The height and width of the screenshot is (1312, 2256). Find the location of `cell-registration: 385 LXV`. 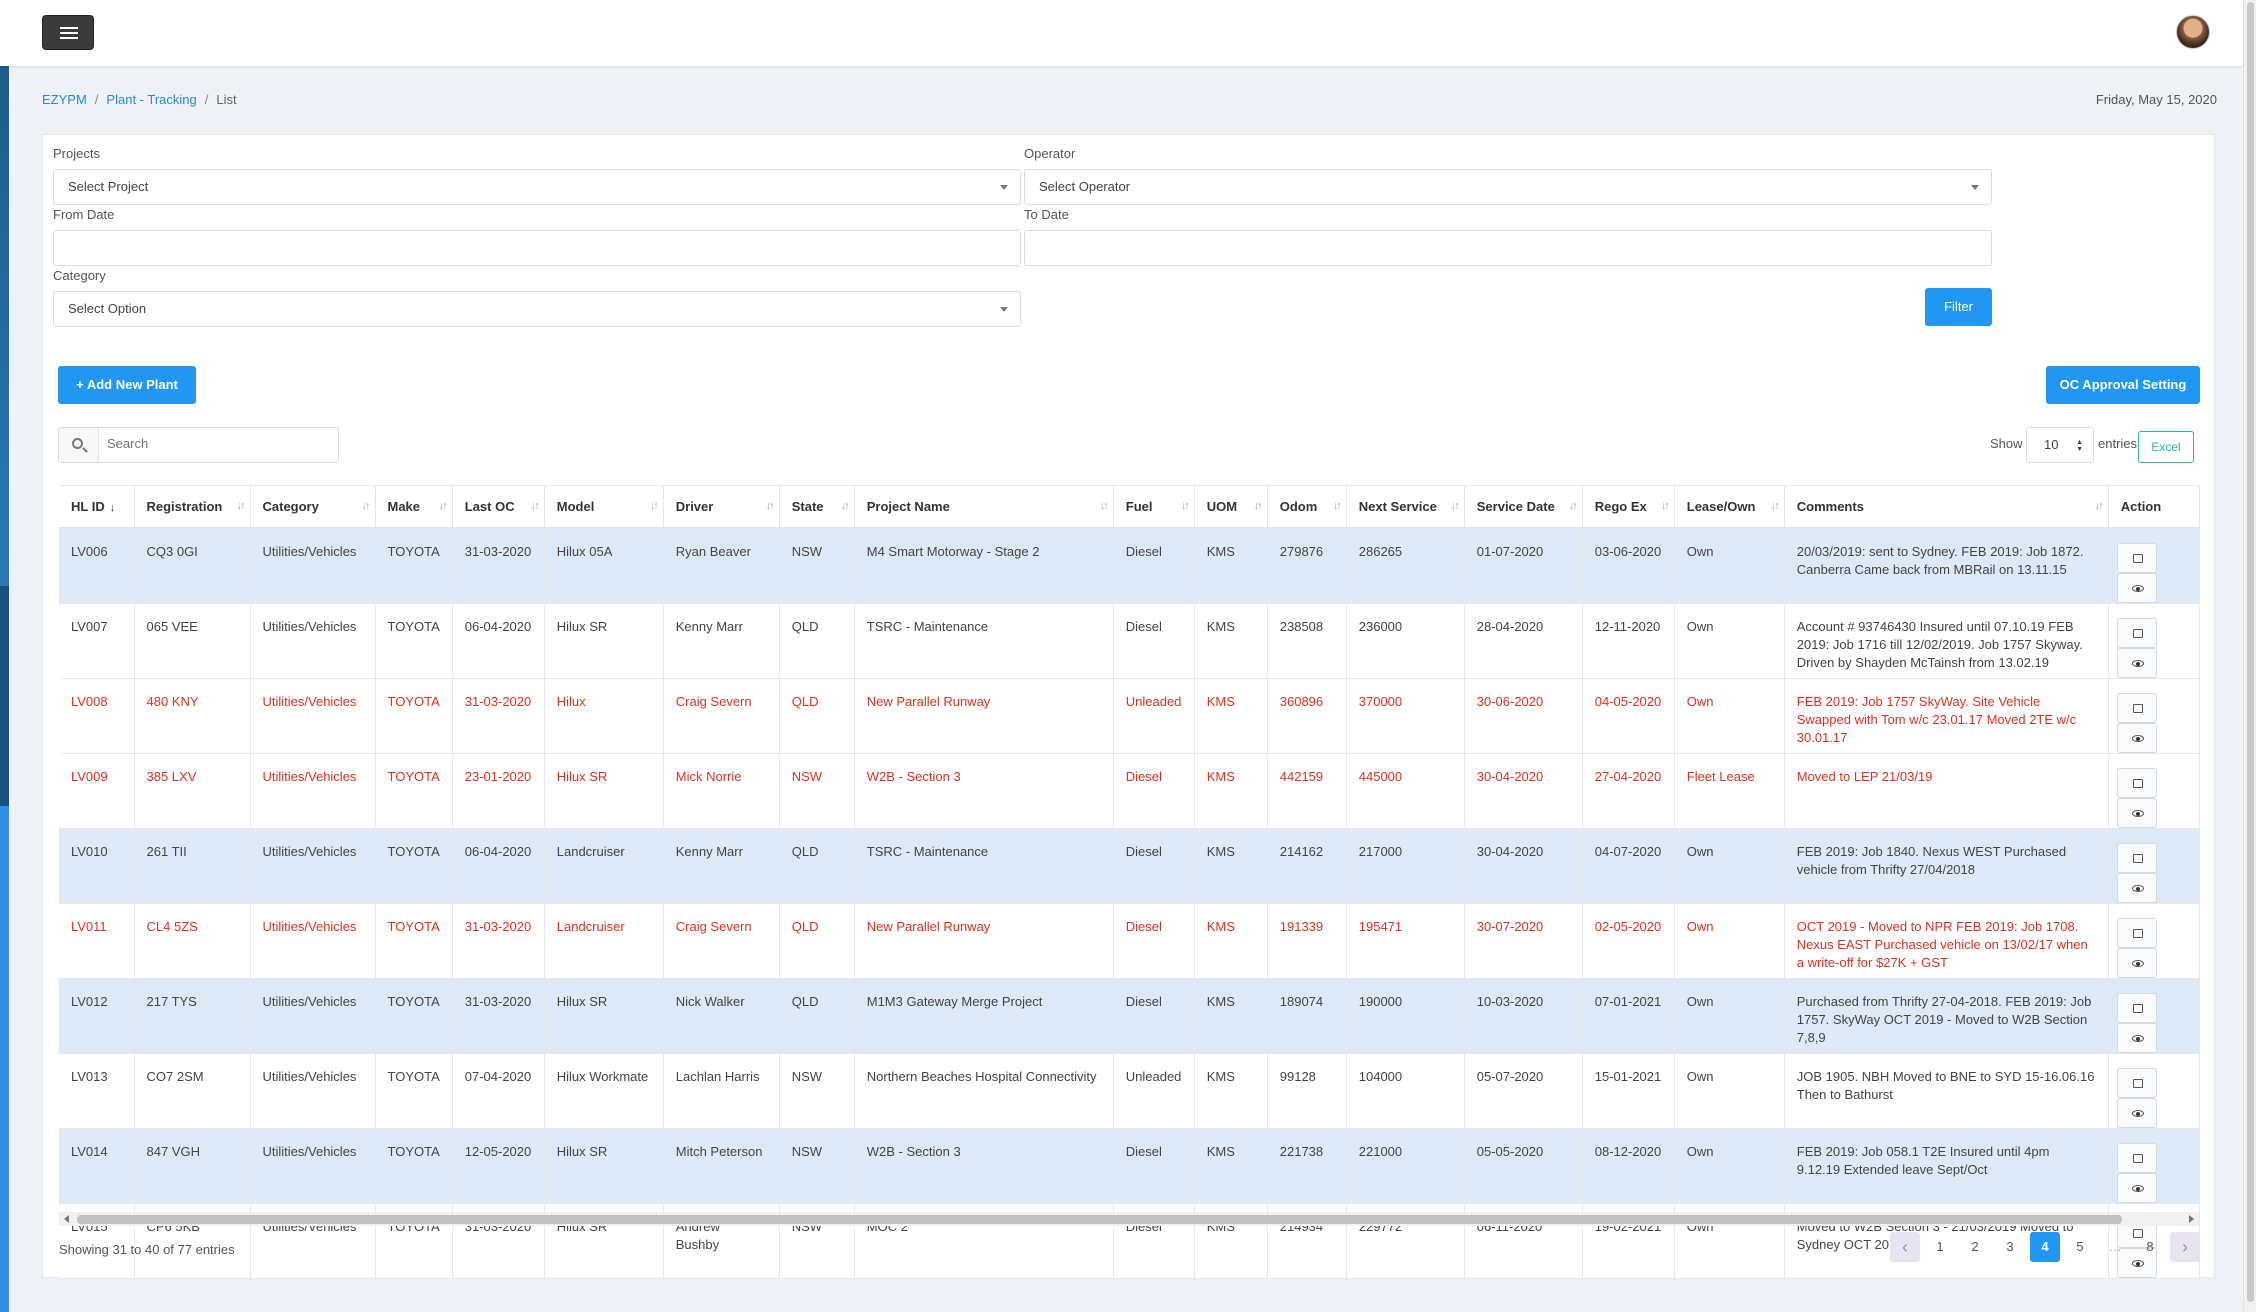

cell-registration: 385 LXV is located at coordinates (192, 791).